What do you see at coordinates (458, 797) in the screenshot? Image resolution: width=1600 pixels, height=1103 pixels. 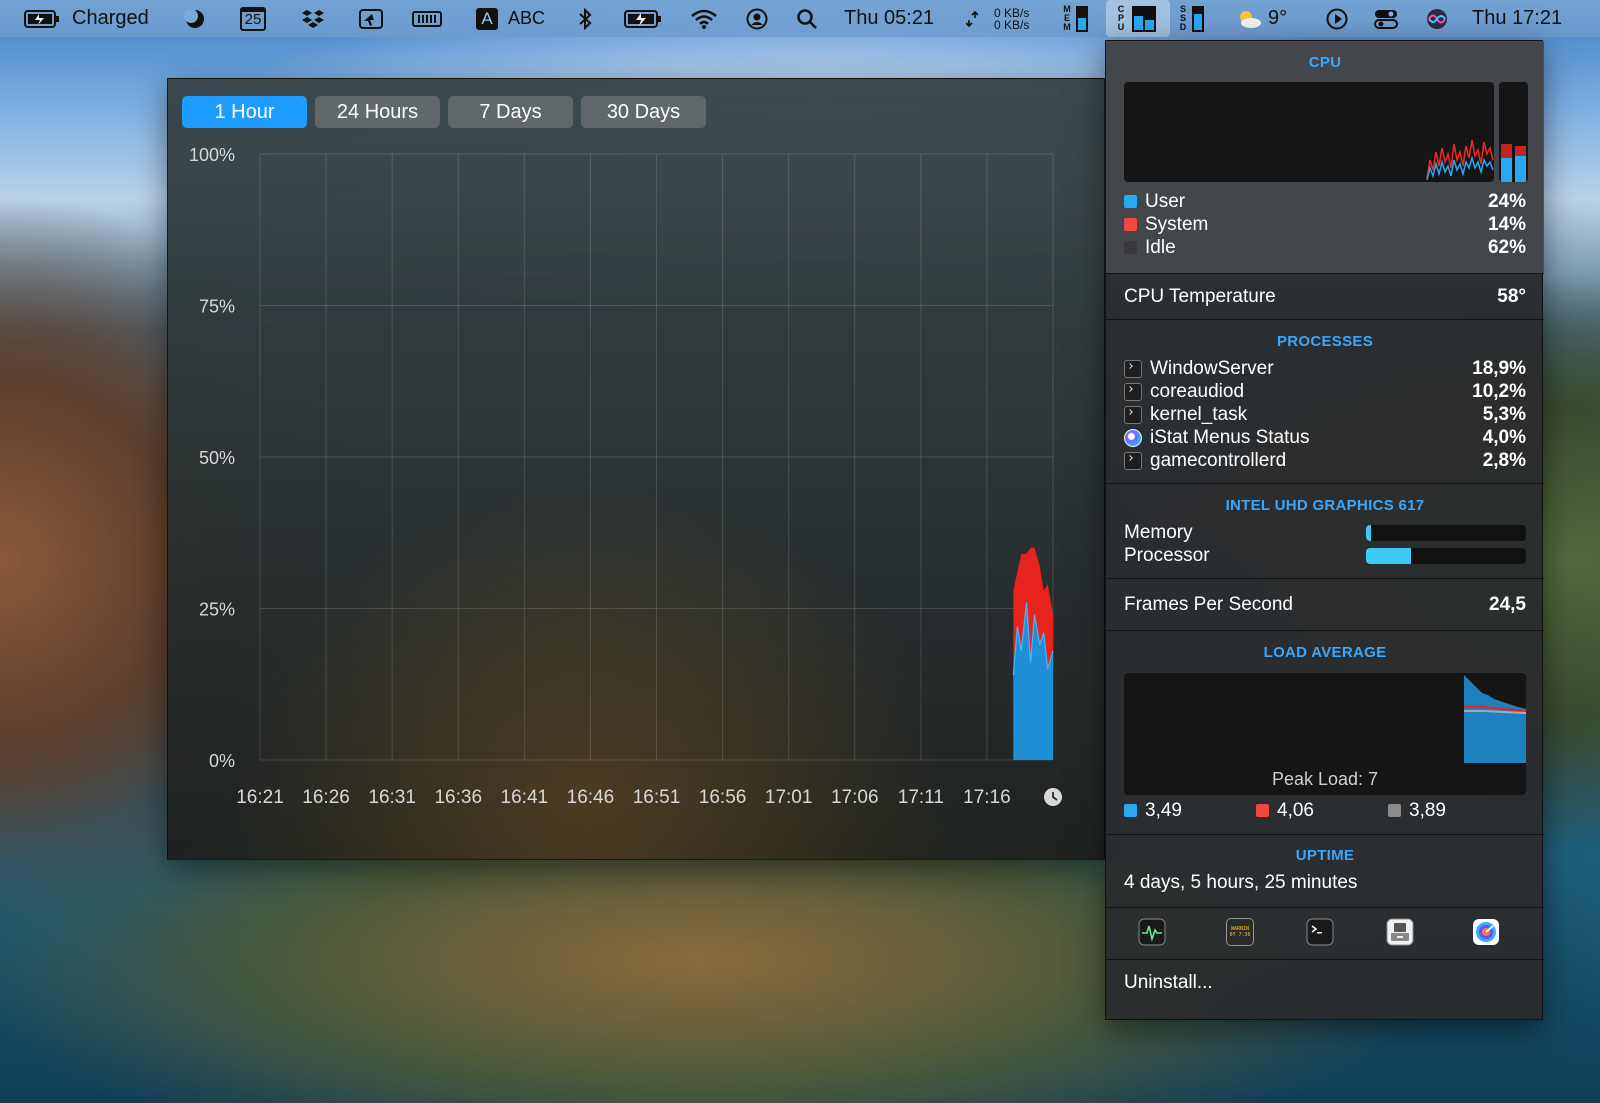 I see `x-tick-label: 16:36` at bounding box center [458, 797].